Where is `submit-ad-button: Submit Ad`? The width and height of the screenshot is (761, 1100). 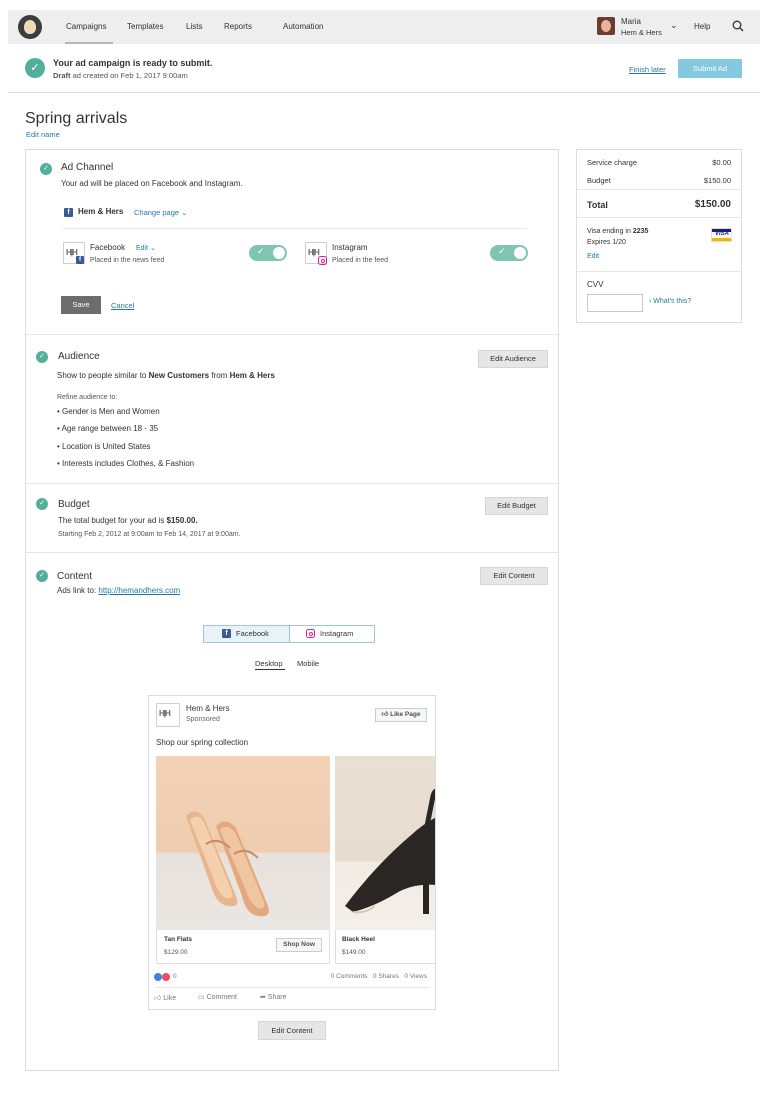
submit-ad-button: Submit Ad is located at coordinates (710, 68).